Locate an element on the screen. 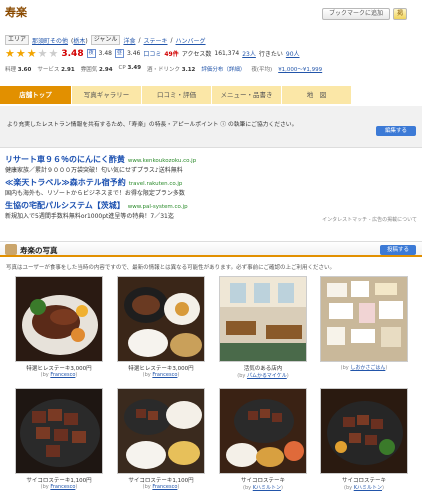  wall-notes-photo is located at coordinates (364, 319).